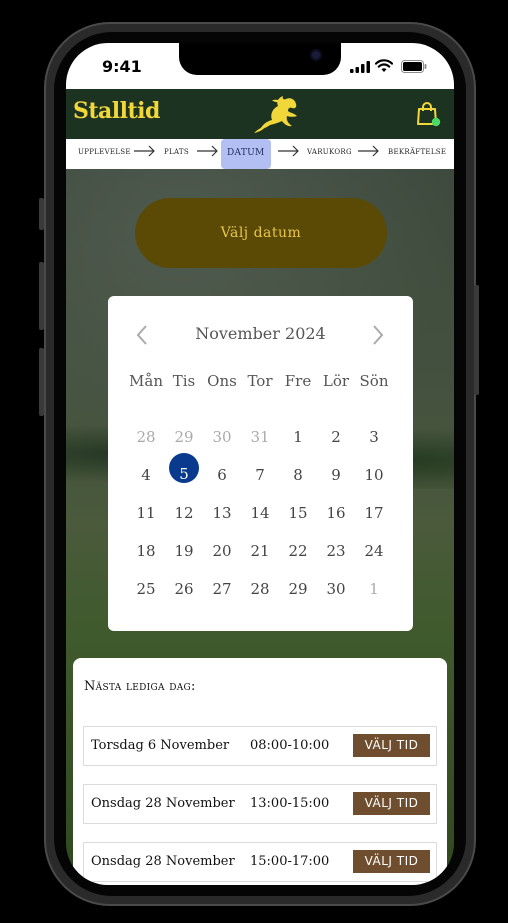 This screenshot has width=508, height=923. Describe the element at coordinates (414, 66) in the screenshot. I see `battery-icon` at that location.